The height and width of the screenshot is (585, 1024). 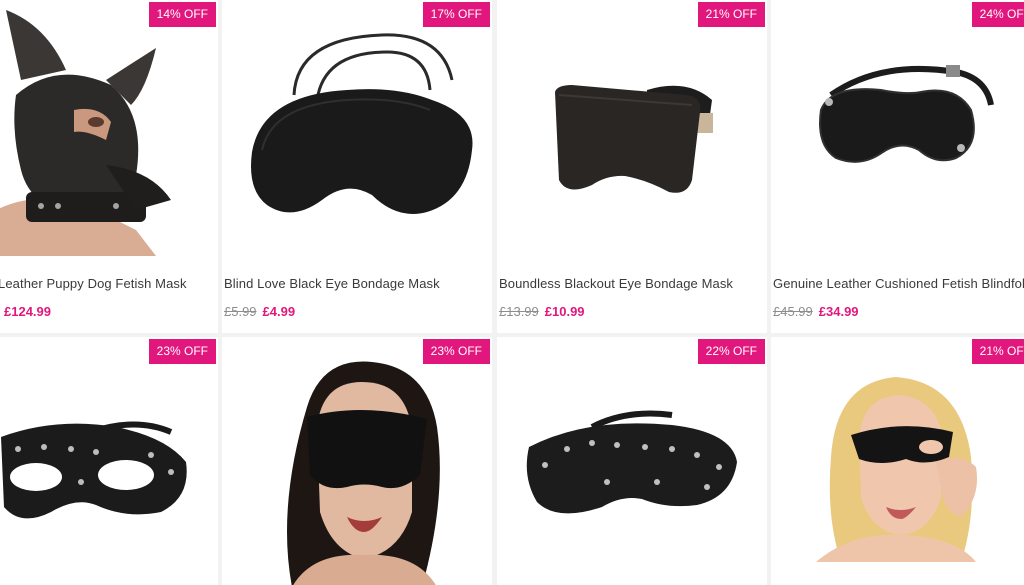 What do you see at coordinates (816, 311) in the screenshot?
I see `product-prices: £45.99 £34.99` at bounding box center [816, 311].